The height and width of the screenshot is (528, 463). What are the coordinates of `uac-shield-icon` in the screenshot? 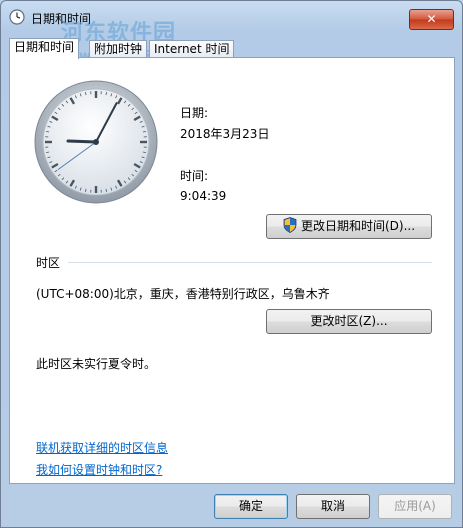 It's located at (290, 225).